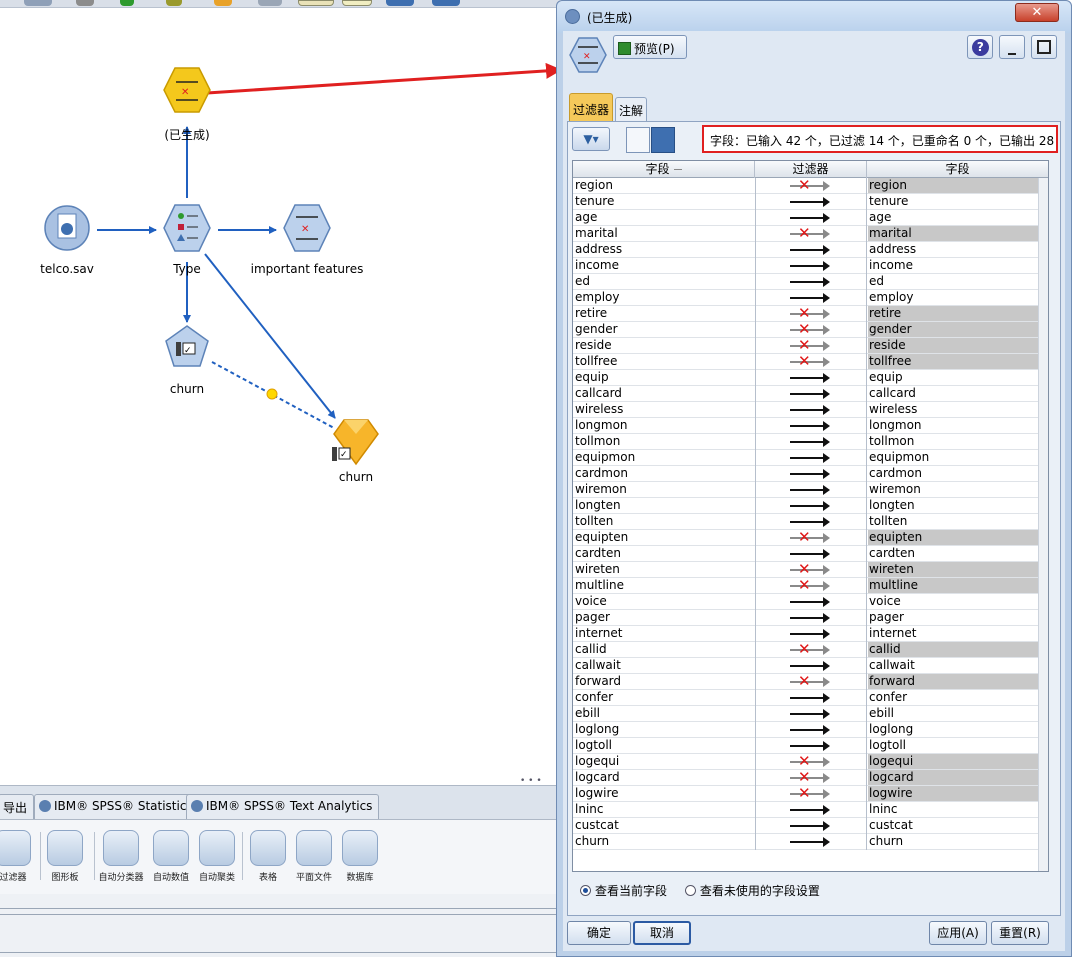  What do you see at coordinates (810, 826) in the screenshot?
I see `table-row: custcat custcat` at bounding box center [810, 826].